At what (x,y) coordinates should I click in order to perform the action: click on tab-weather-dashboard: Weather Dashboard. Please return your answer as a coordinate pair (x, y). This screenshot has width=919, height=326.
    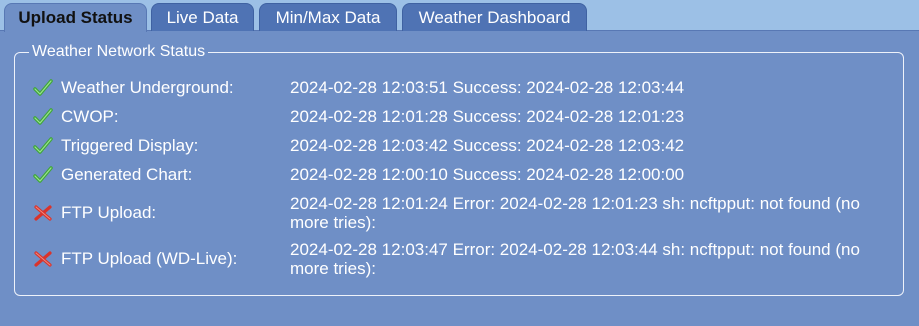
    Looking at the image, I should click on (494, 17).